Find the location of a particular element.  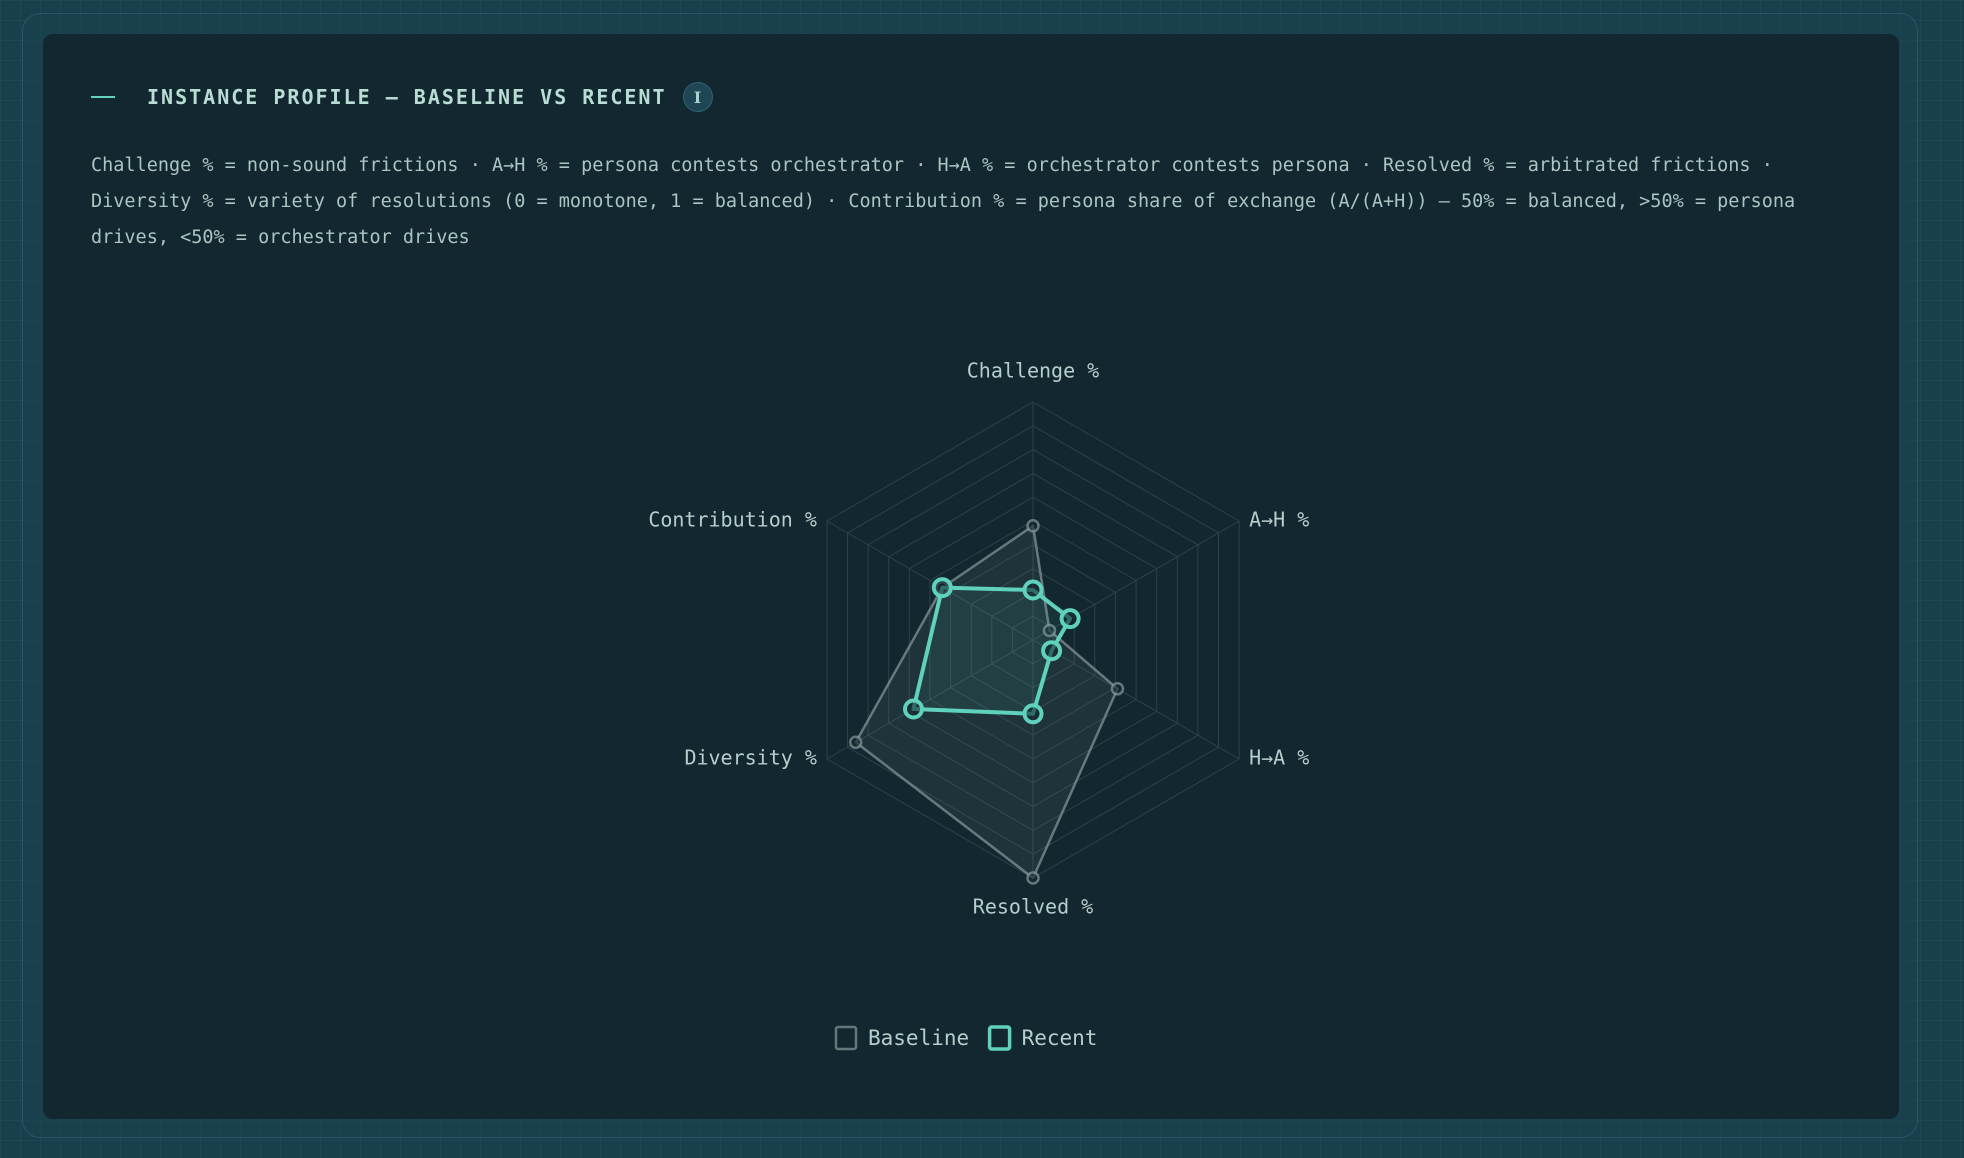

axis-label-1: A→H % is located at coordinates (1279, 520).